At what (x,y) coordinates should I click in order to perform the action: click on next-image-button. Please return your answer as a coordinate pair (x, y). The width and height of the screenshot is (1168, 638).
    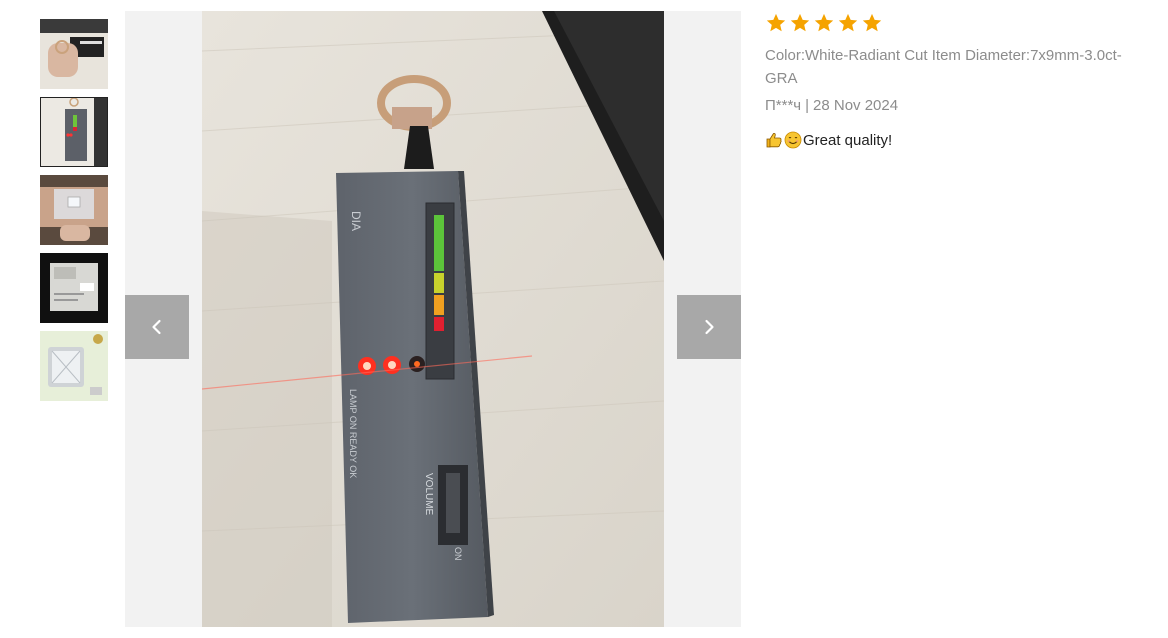
    Looking at the image, I should click on (709, 327).